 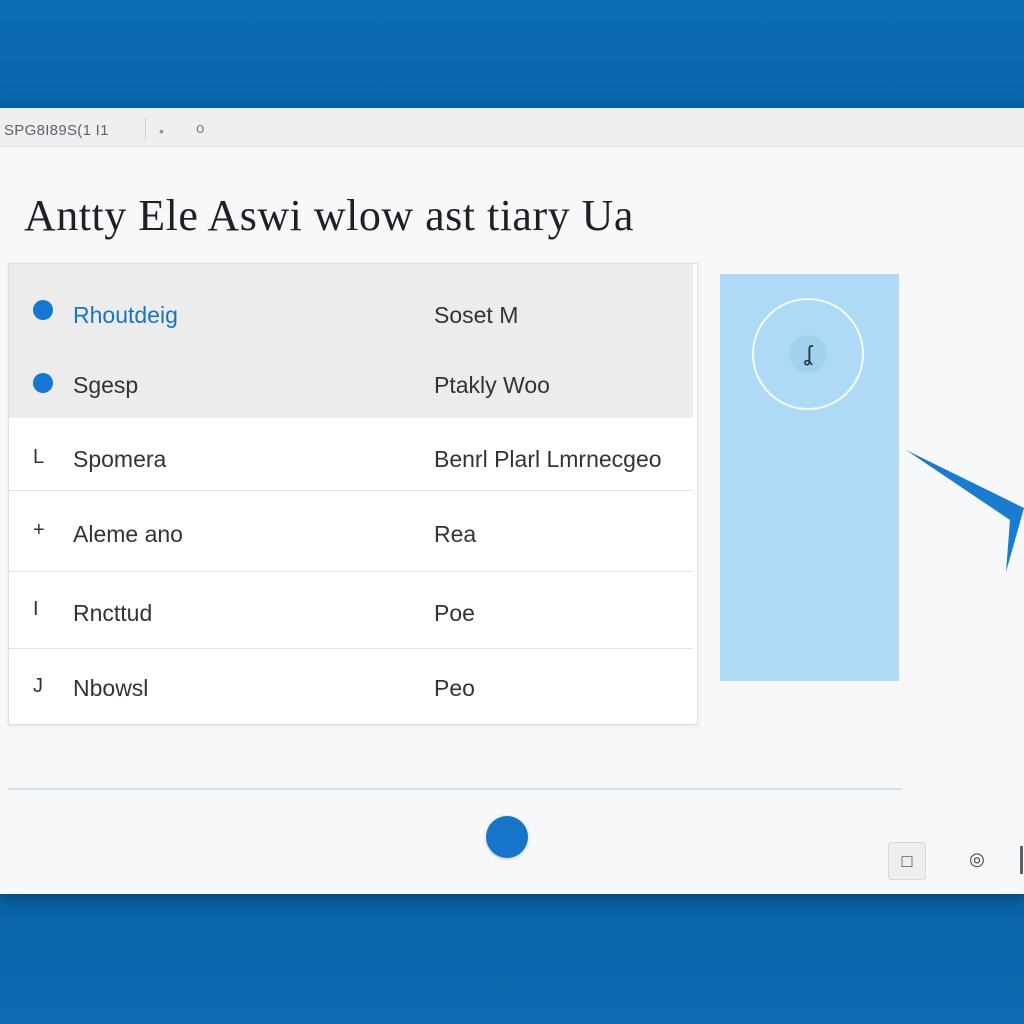 I want to click on row-value: Ptakly Woo, so click(x=492, y=385).